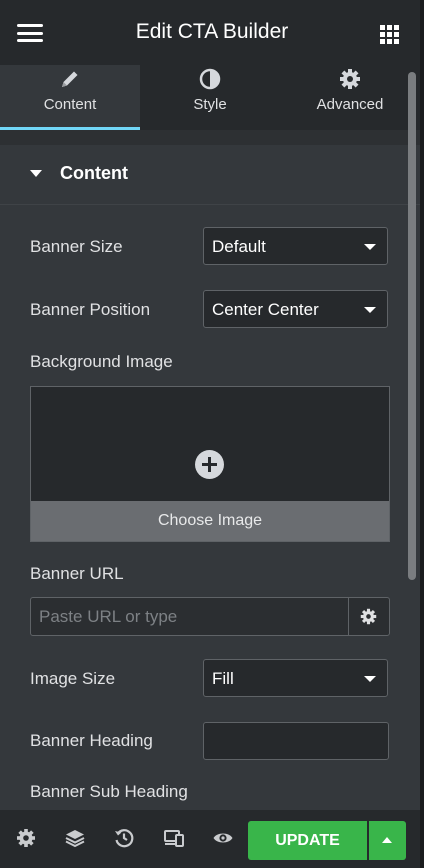 The height and width of the screenshot is (868, 424). Describe the element at coordinates (307, 840) in the screenshot. I see `update-button: UPDATE` at that location.